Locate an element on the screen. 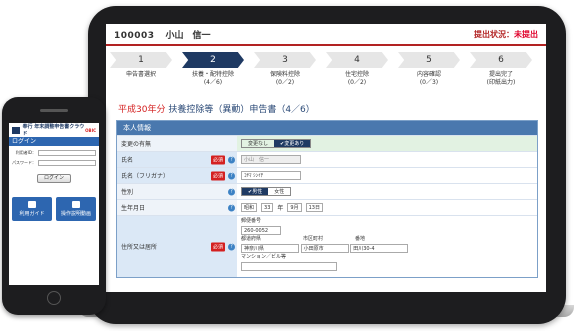 The height and width of the screenshot is (331, 575). birth-day-select: 13日 is located at coordinates (314, 207).